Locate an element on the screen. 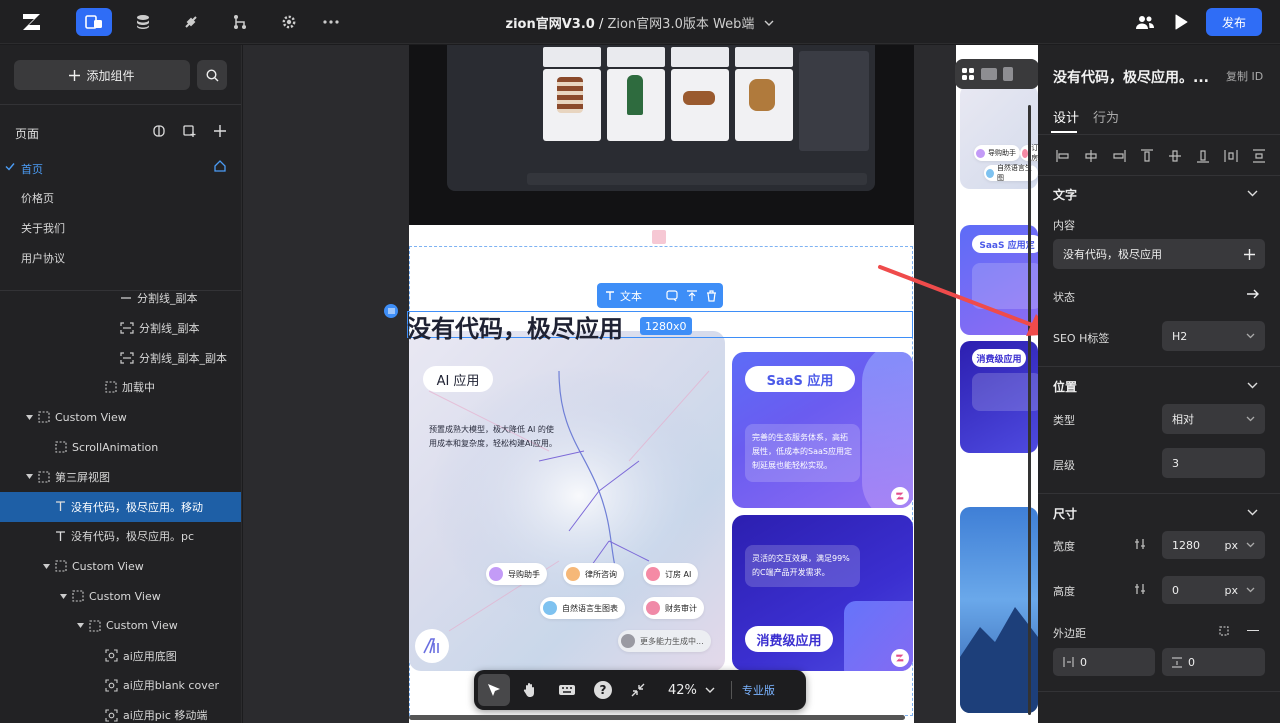 This screenshot has width=1280, height=723. tree-row-label: Custom View is located at coordinates (125, 596).